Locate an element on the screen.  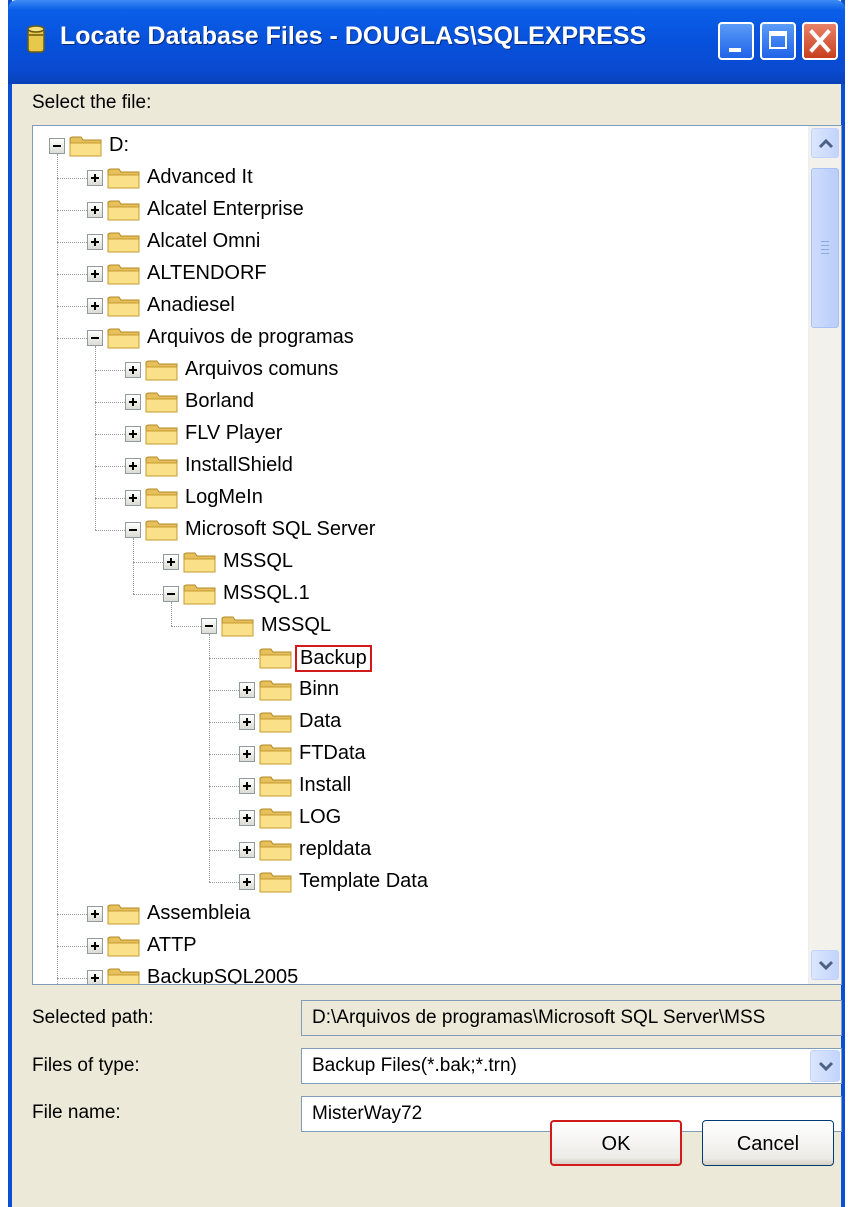
tree-item: Alcatel Omni is located at coordinates (418, 242).